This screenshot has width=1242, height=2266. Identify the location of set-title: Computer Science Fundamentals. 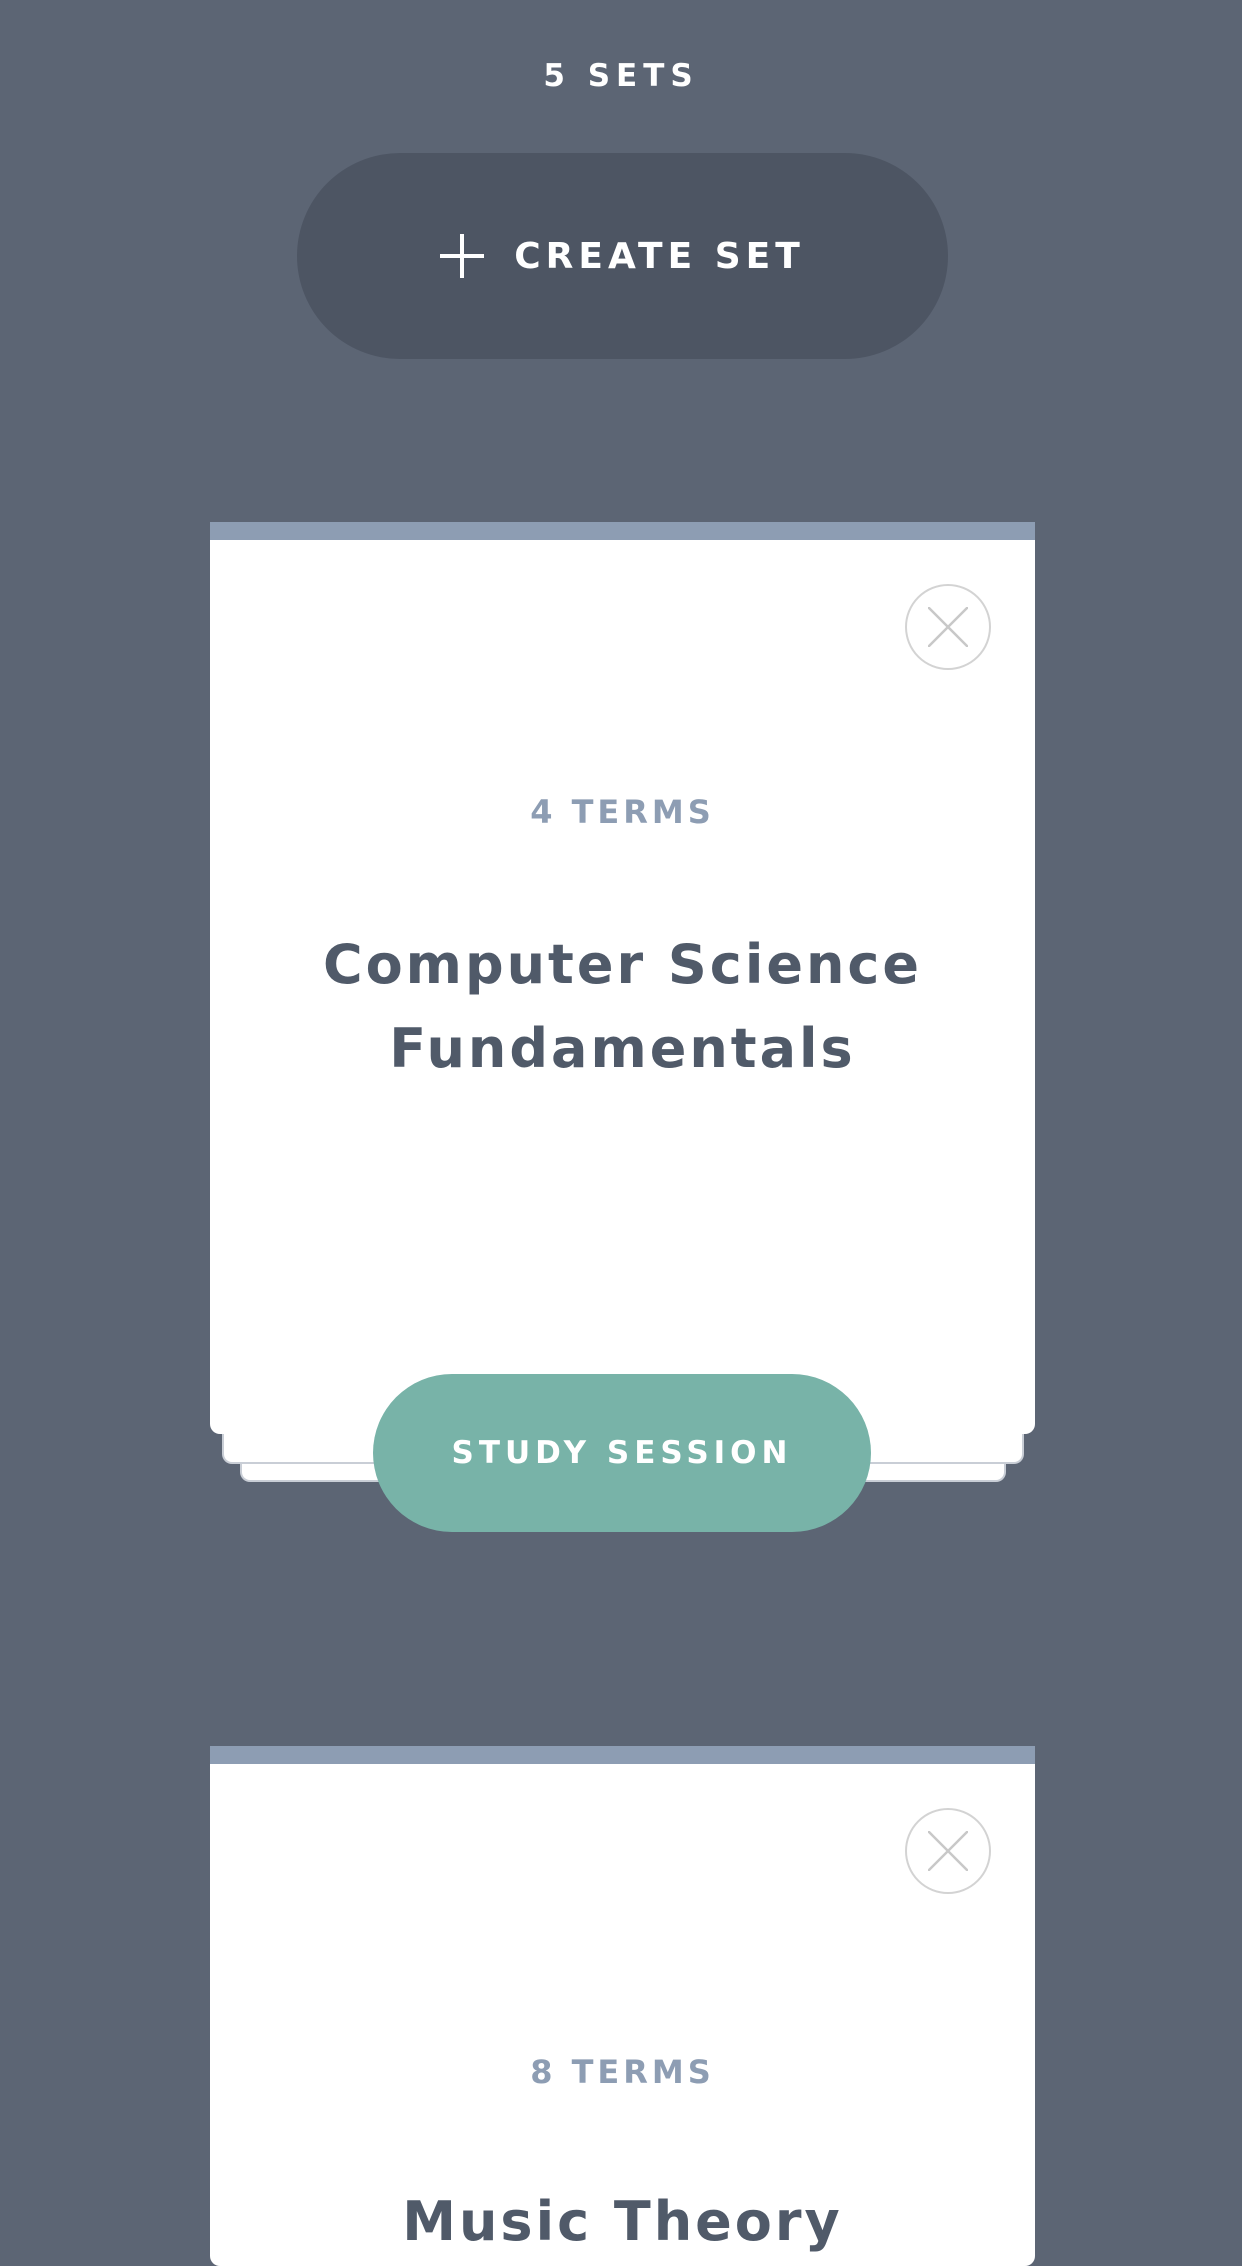
(622, 1006).